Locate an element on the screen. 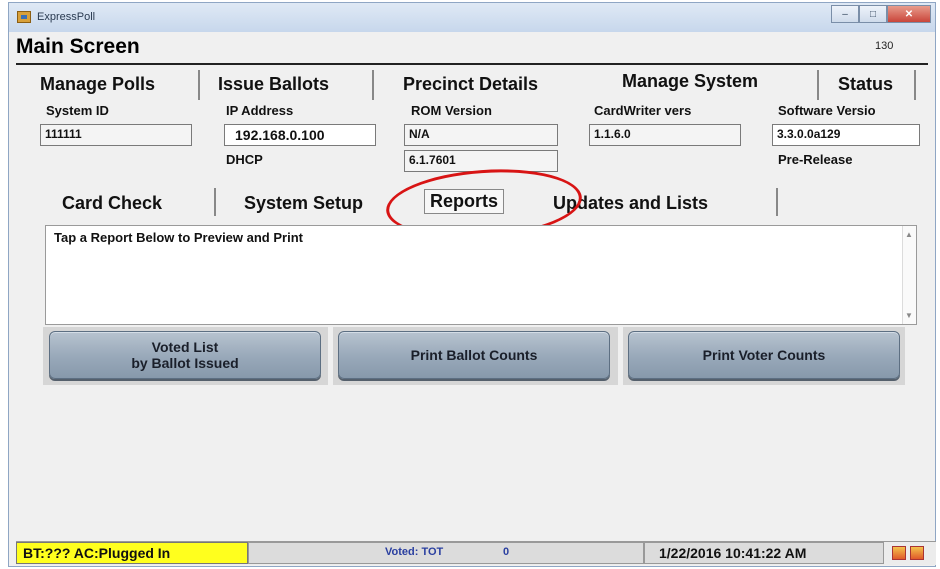 Image resolution: width=940 pixels, height=569 pixels. system-id-field: 111111 is located at coordinates (116, 135).